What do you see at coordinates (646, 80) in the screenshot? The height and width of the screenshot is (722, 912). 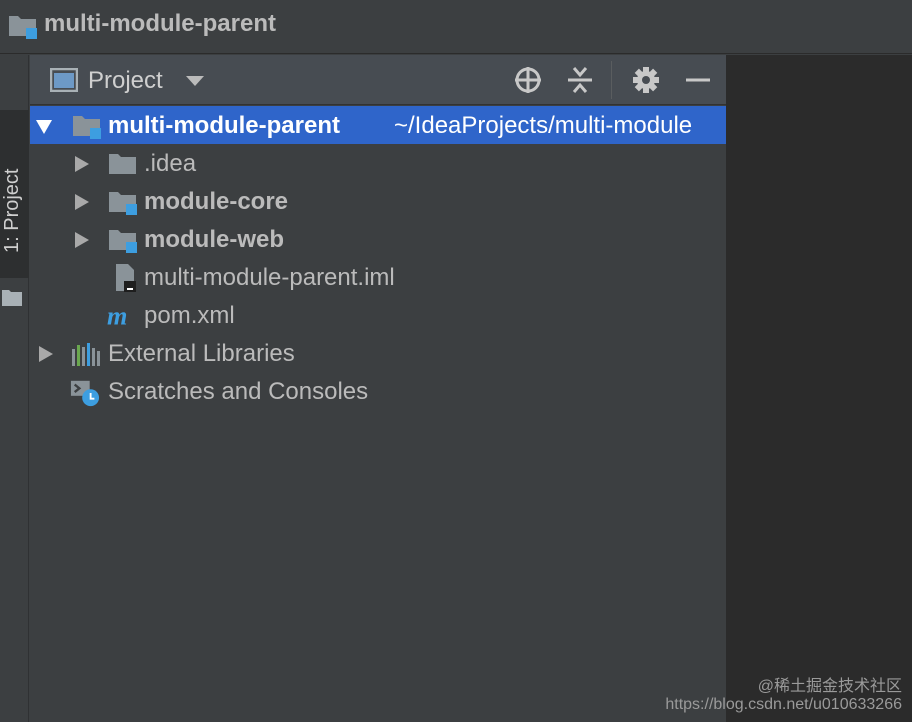 I see `gear-icon` at bounding box center [646, 80].